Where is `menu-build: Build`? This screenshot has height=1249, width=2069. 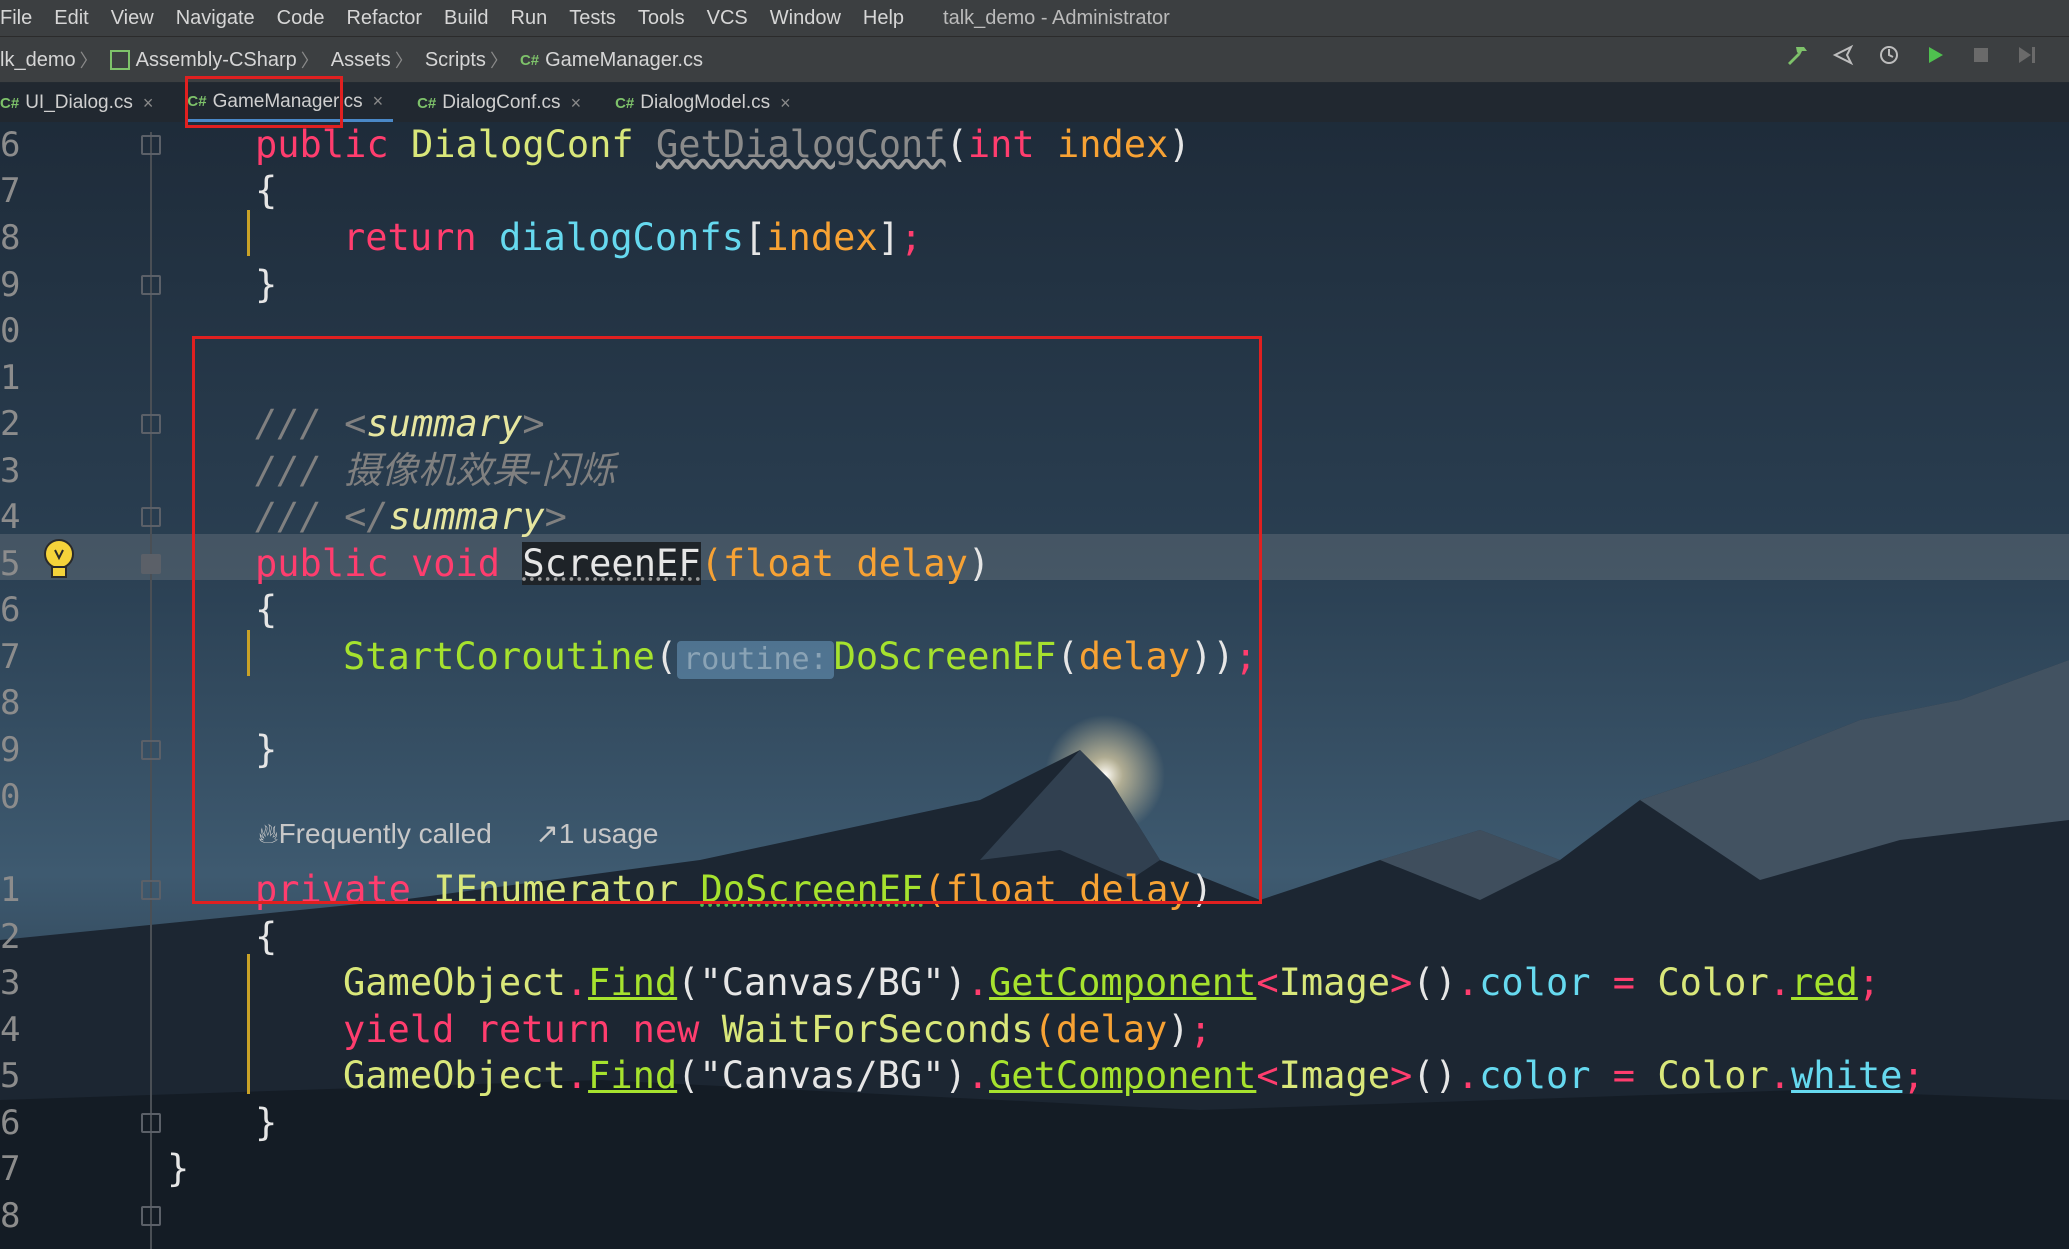
menu-build: Build is located at coordinates (466, 18).